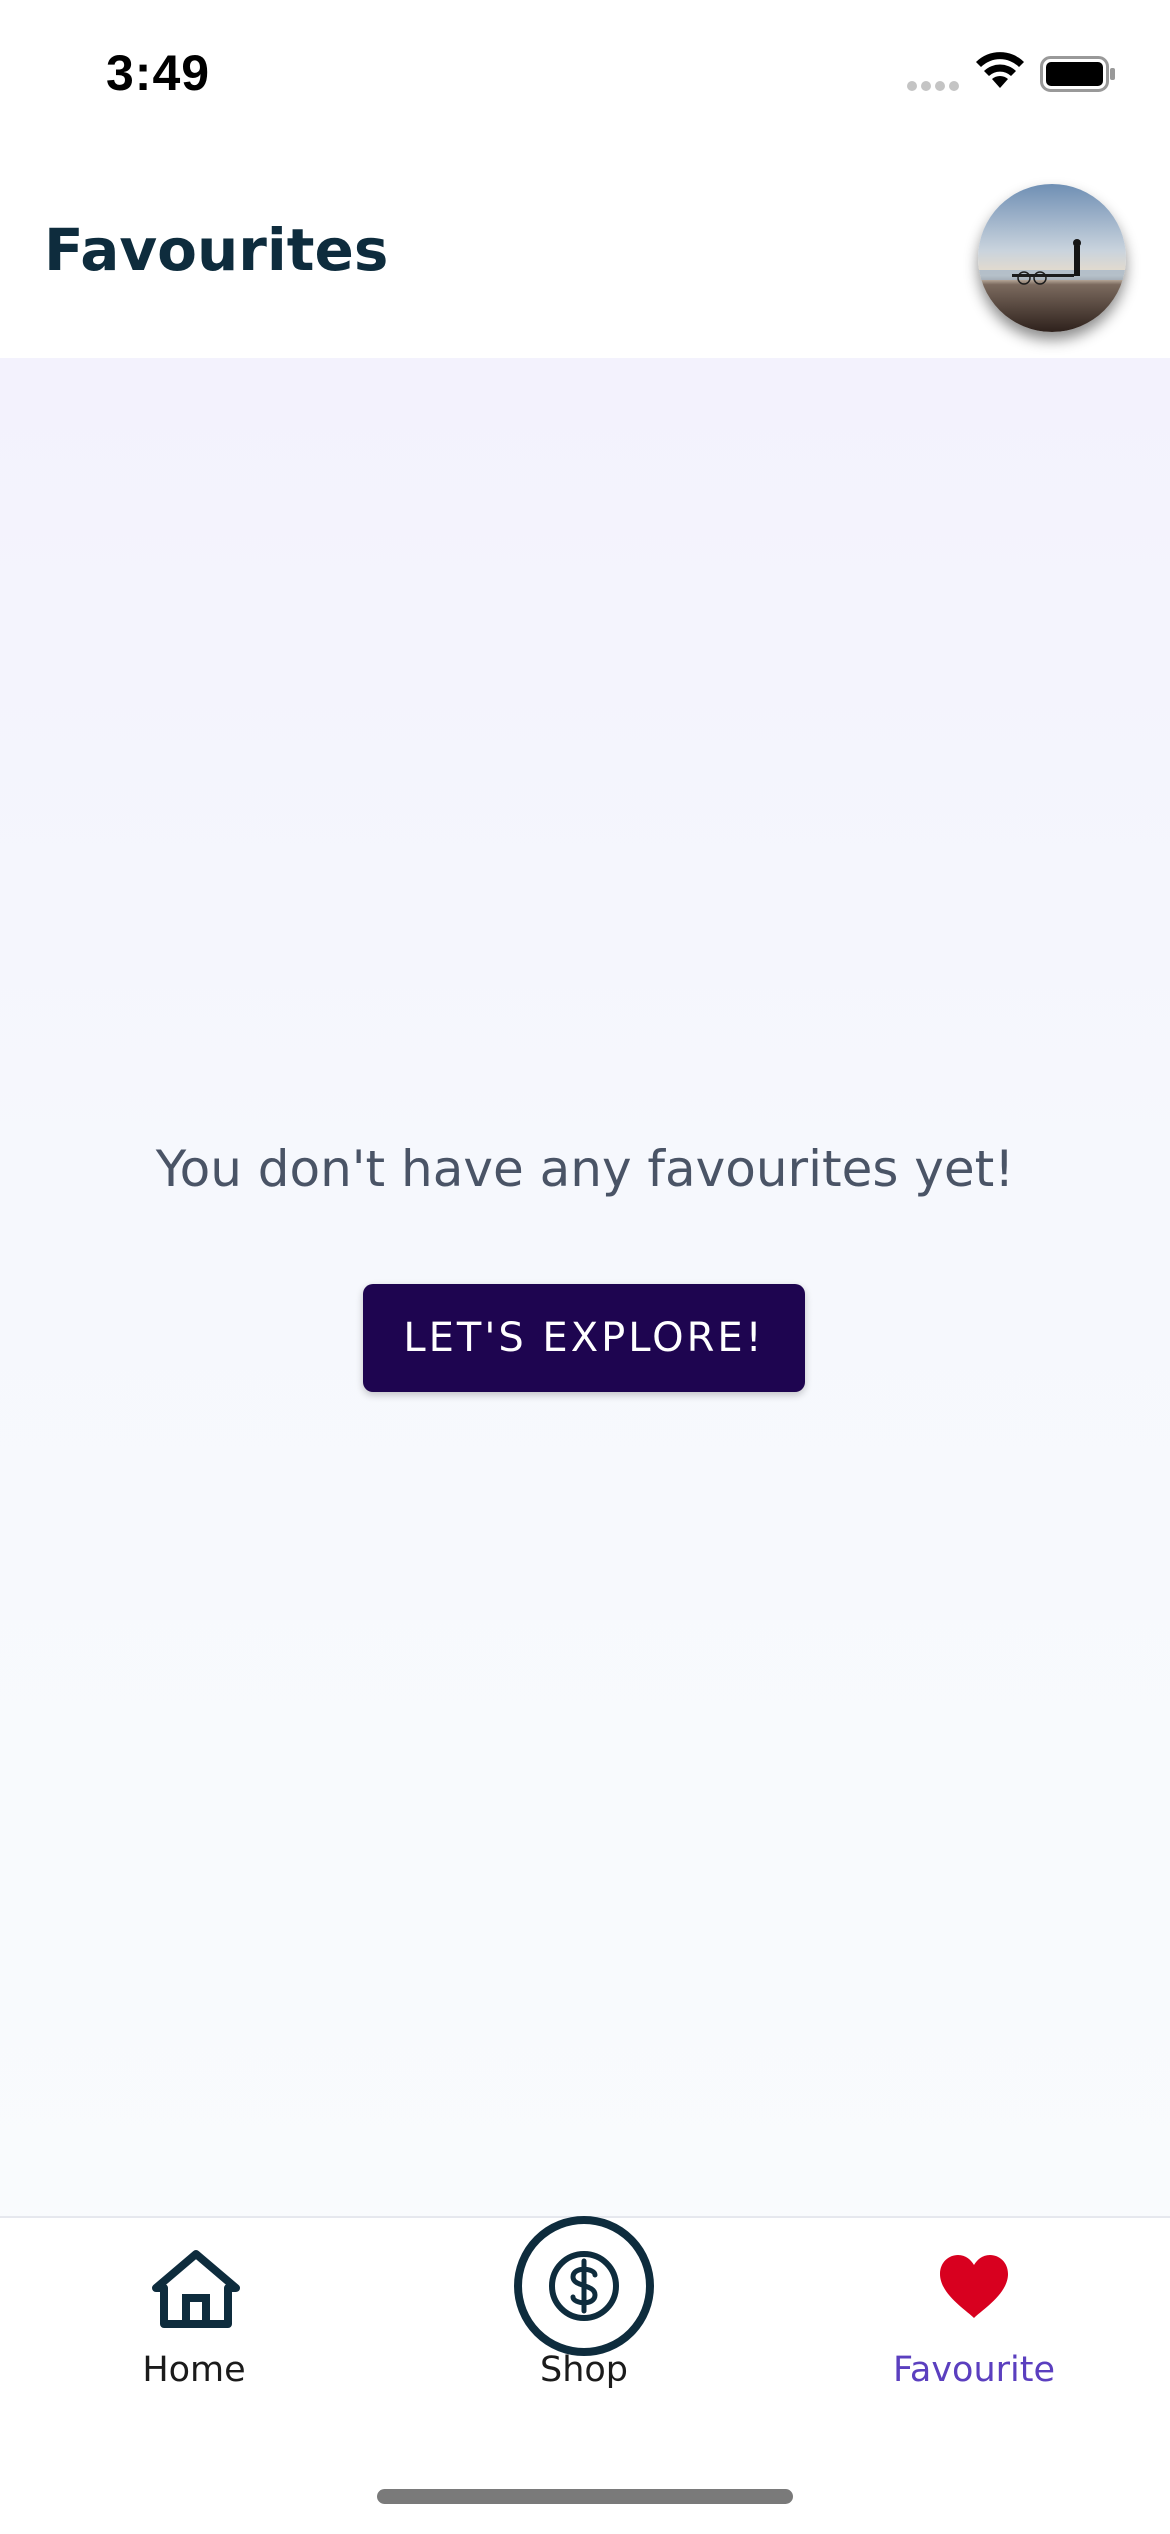  Describe the element at coordinates (584, 2286) in the screenshot. I see `dollar-icon` at that location.